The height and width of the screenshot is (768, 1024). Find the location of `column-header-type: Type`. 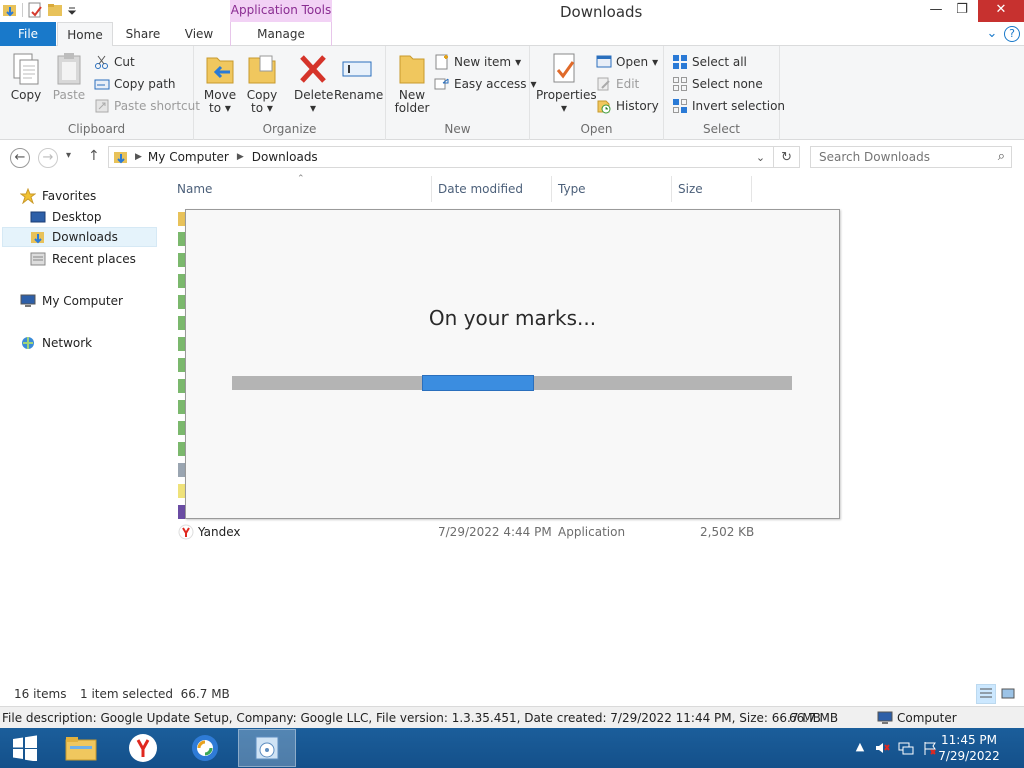

column-header-type: Type is located at coordinates (572, 189).